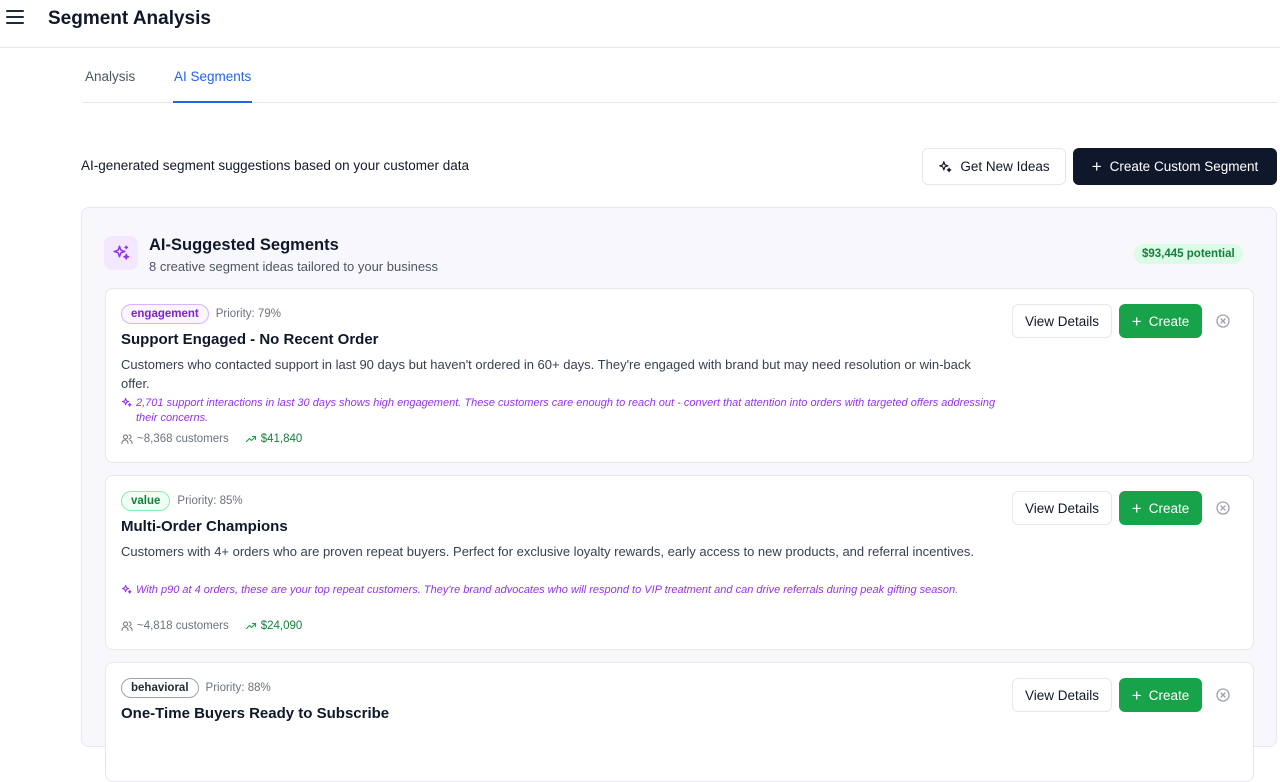 This screenshot has height=782, width=1280. I want to click on category-tag: engagement, so click(165, 314).